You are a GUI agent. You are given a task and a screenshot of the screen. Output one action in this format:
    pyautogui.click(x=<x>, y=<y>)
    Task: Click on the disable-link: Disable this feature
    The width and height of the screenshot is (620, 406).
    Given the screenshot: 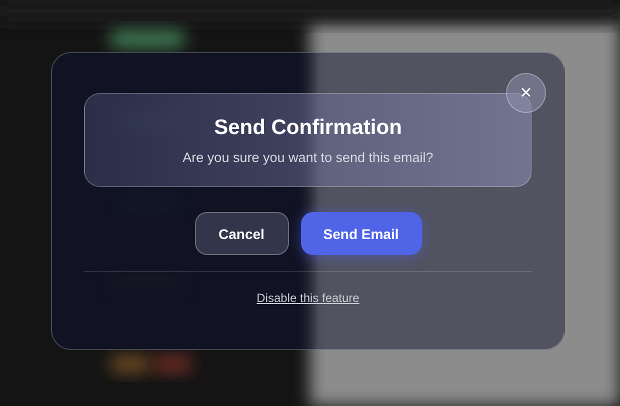 What is the action you would take?
    pyautogui.click(x=308, y=298)
    